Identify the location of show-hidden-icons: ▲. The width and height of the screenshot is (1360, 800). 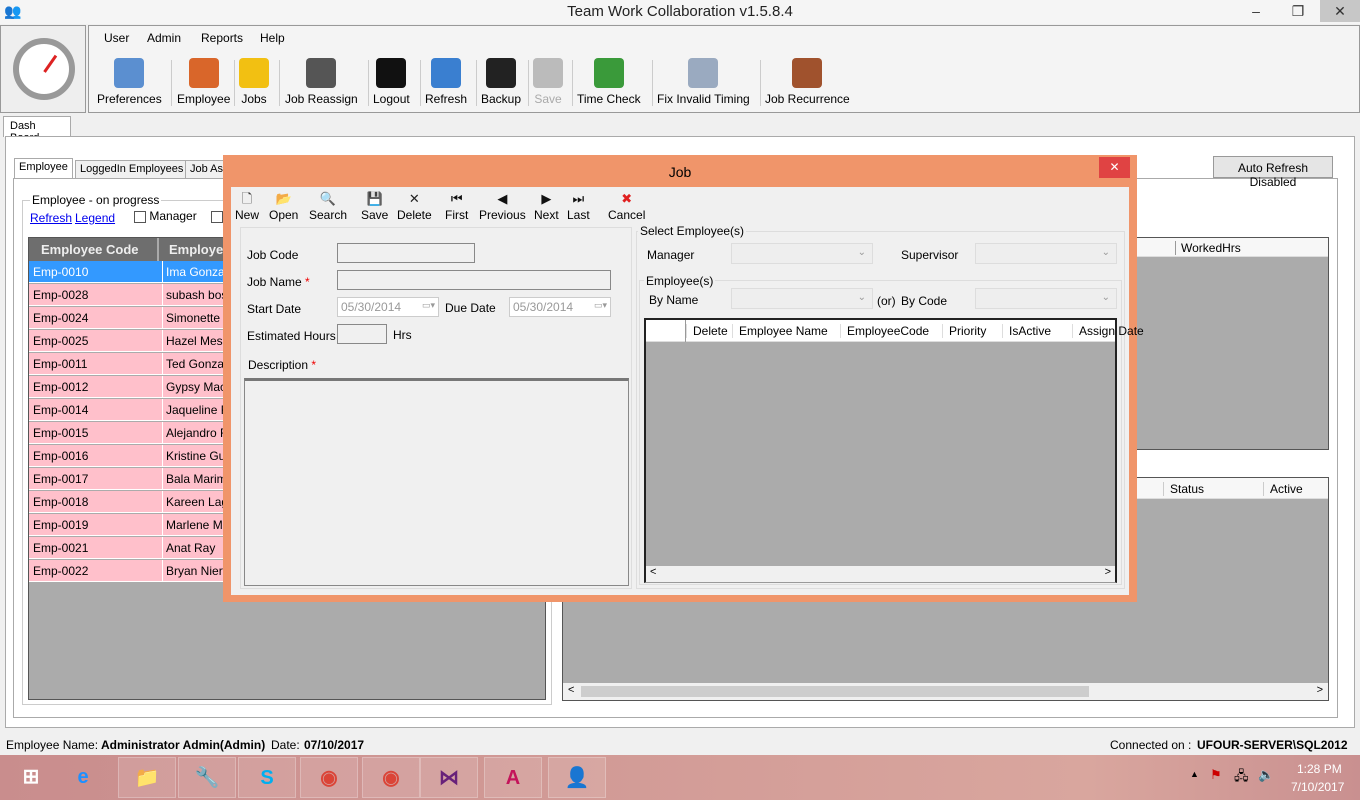
(1194, 774).